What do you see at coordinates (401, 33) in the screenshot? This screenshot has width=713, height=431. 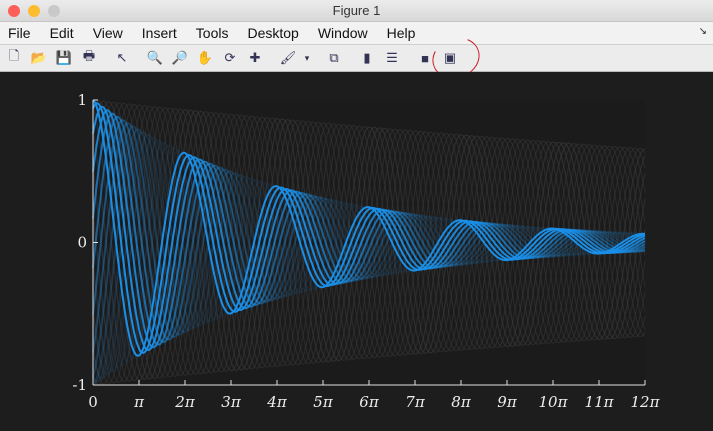 I see `menu-help: Help` at bounding box center [401, 33].